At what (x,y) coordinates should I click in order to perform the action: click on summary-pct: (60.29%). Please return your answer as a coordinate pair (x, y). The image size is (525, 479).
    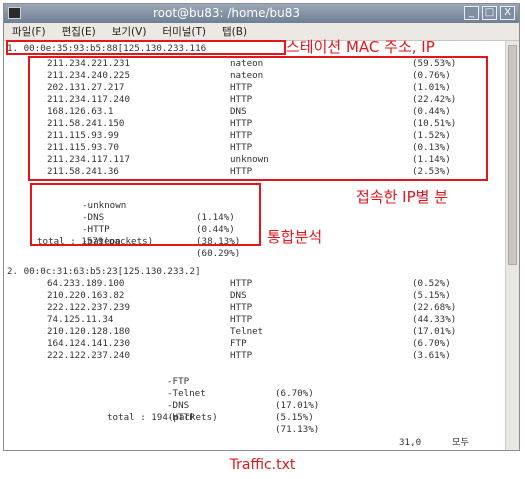
    Looking at the image, I should click on (218, 253).